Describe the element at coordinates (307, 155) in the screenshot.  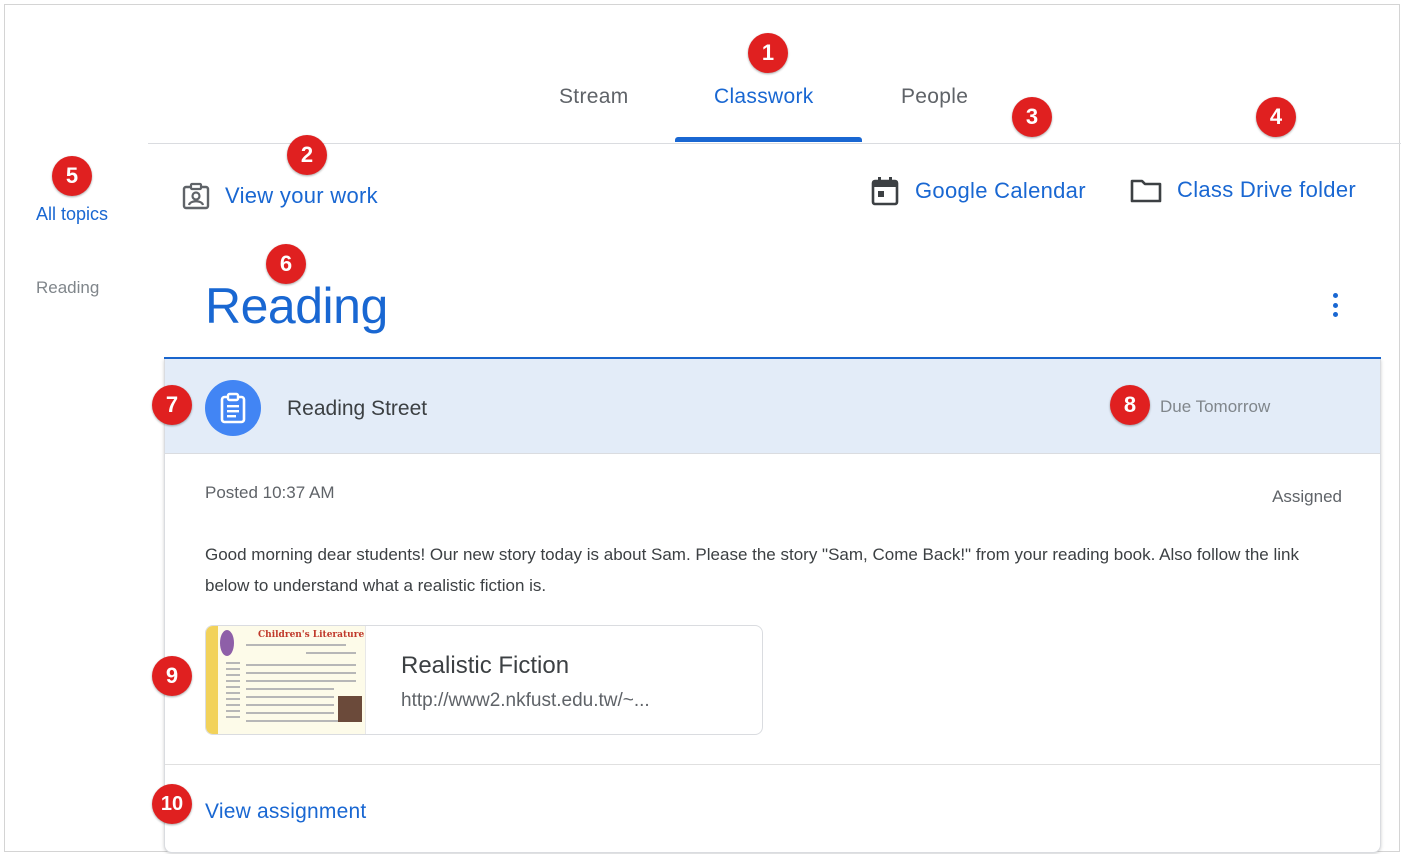
I see `callout-2: 2` at that location.